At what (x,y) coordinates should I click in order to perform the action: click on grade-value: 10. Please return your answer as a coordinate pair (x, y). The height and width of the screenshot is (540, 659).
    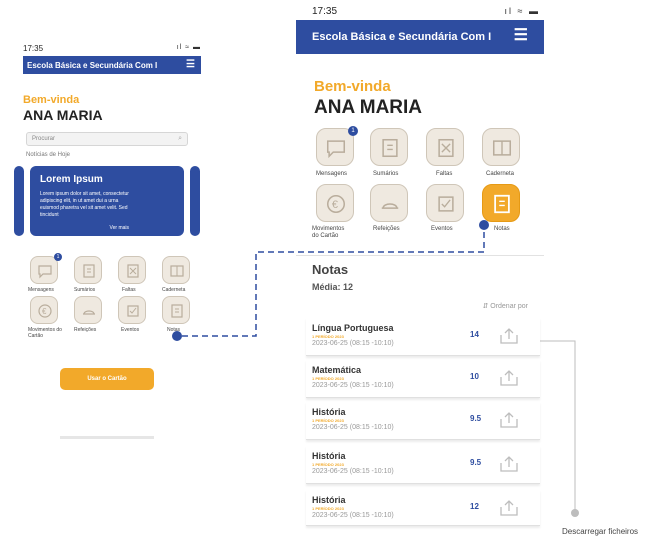
    Looking at the image, I should click on (474, 376).